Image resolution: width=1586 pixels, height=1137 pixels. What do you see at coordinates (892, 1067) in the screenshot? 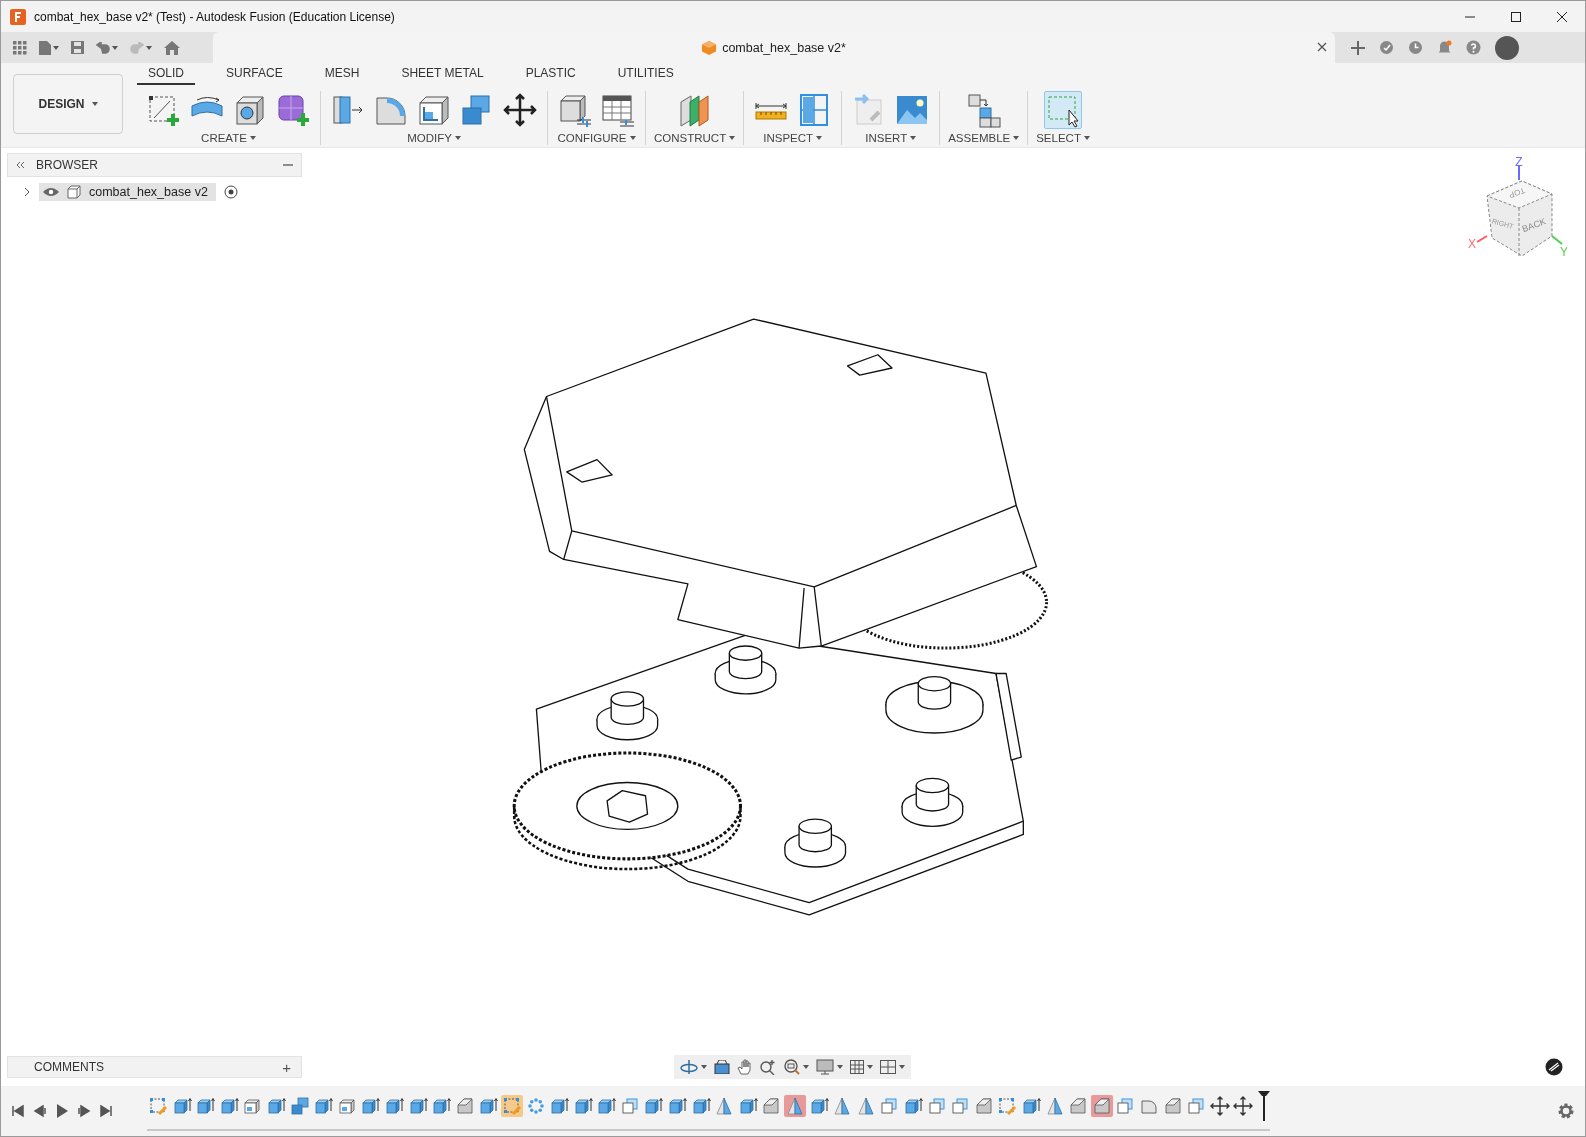
I see `viewports-button` at bounding box center [892, 1067].